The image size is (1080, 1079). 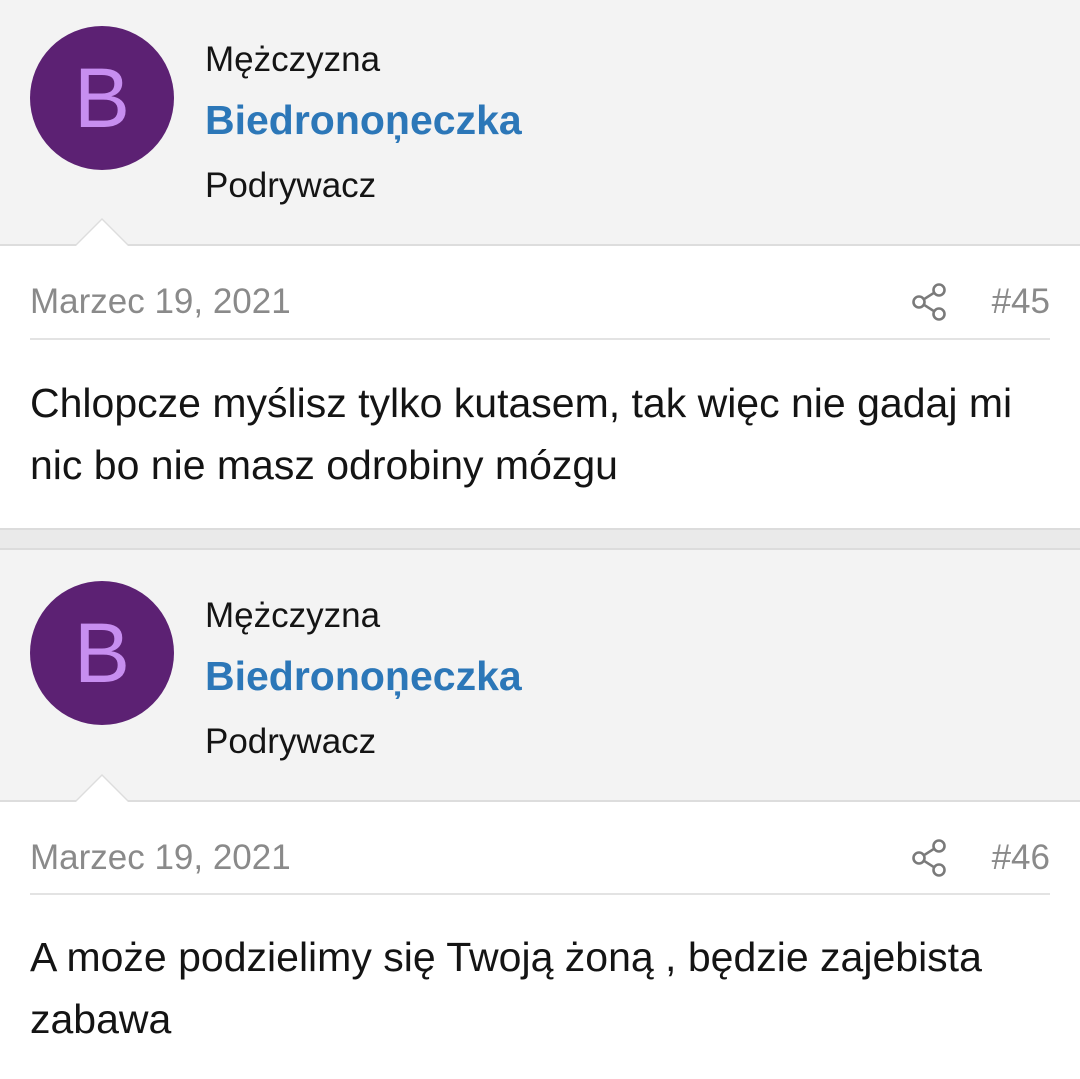 What do you see at coordinates (540, 539) in the screenshot?
I see `post-separator` at bounding box center [540, 539].